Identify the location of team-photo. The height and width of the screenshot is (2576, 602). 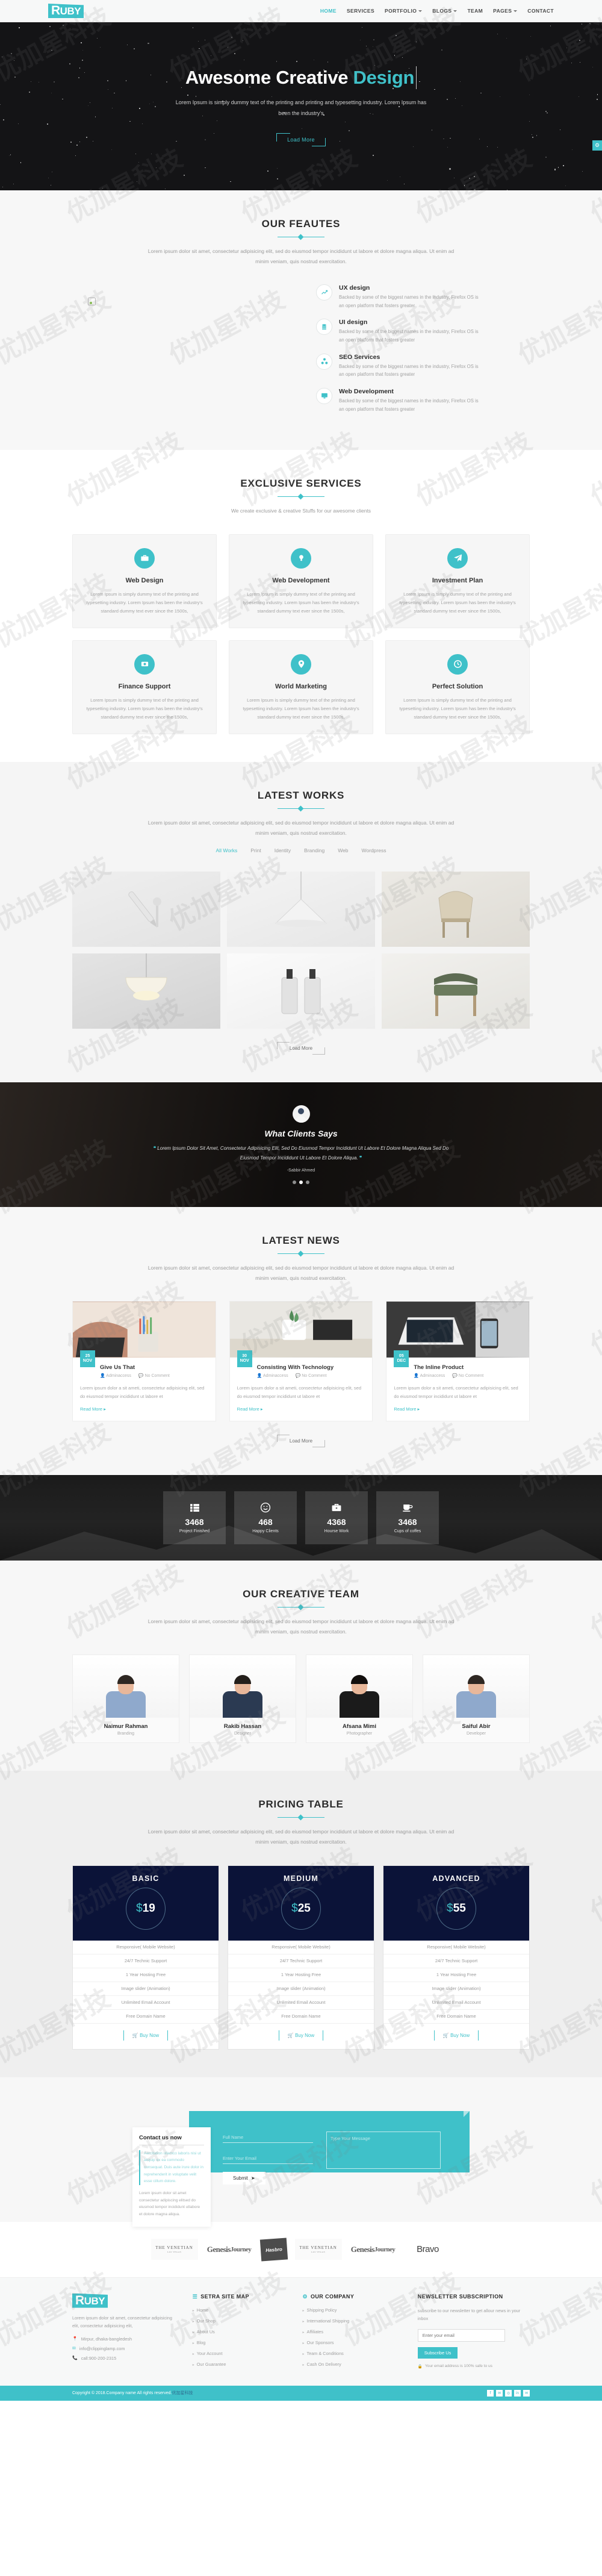
(359, 1686).